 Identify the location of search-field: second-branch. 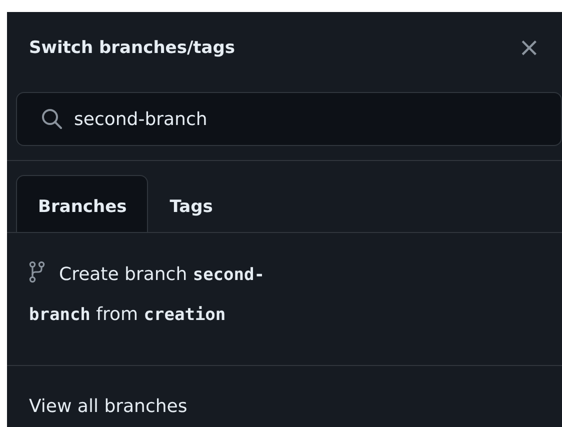
(289, 119).